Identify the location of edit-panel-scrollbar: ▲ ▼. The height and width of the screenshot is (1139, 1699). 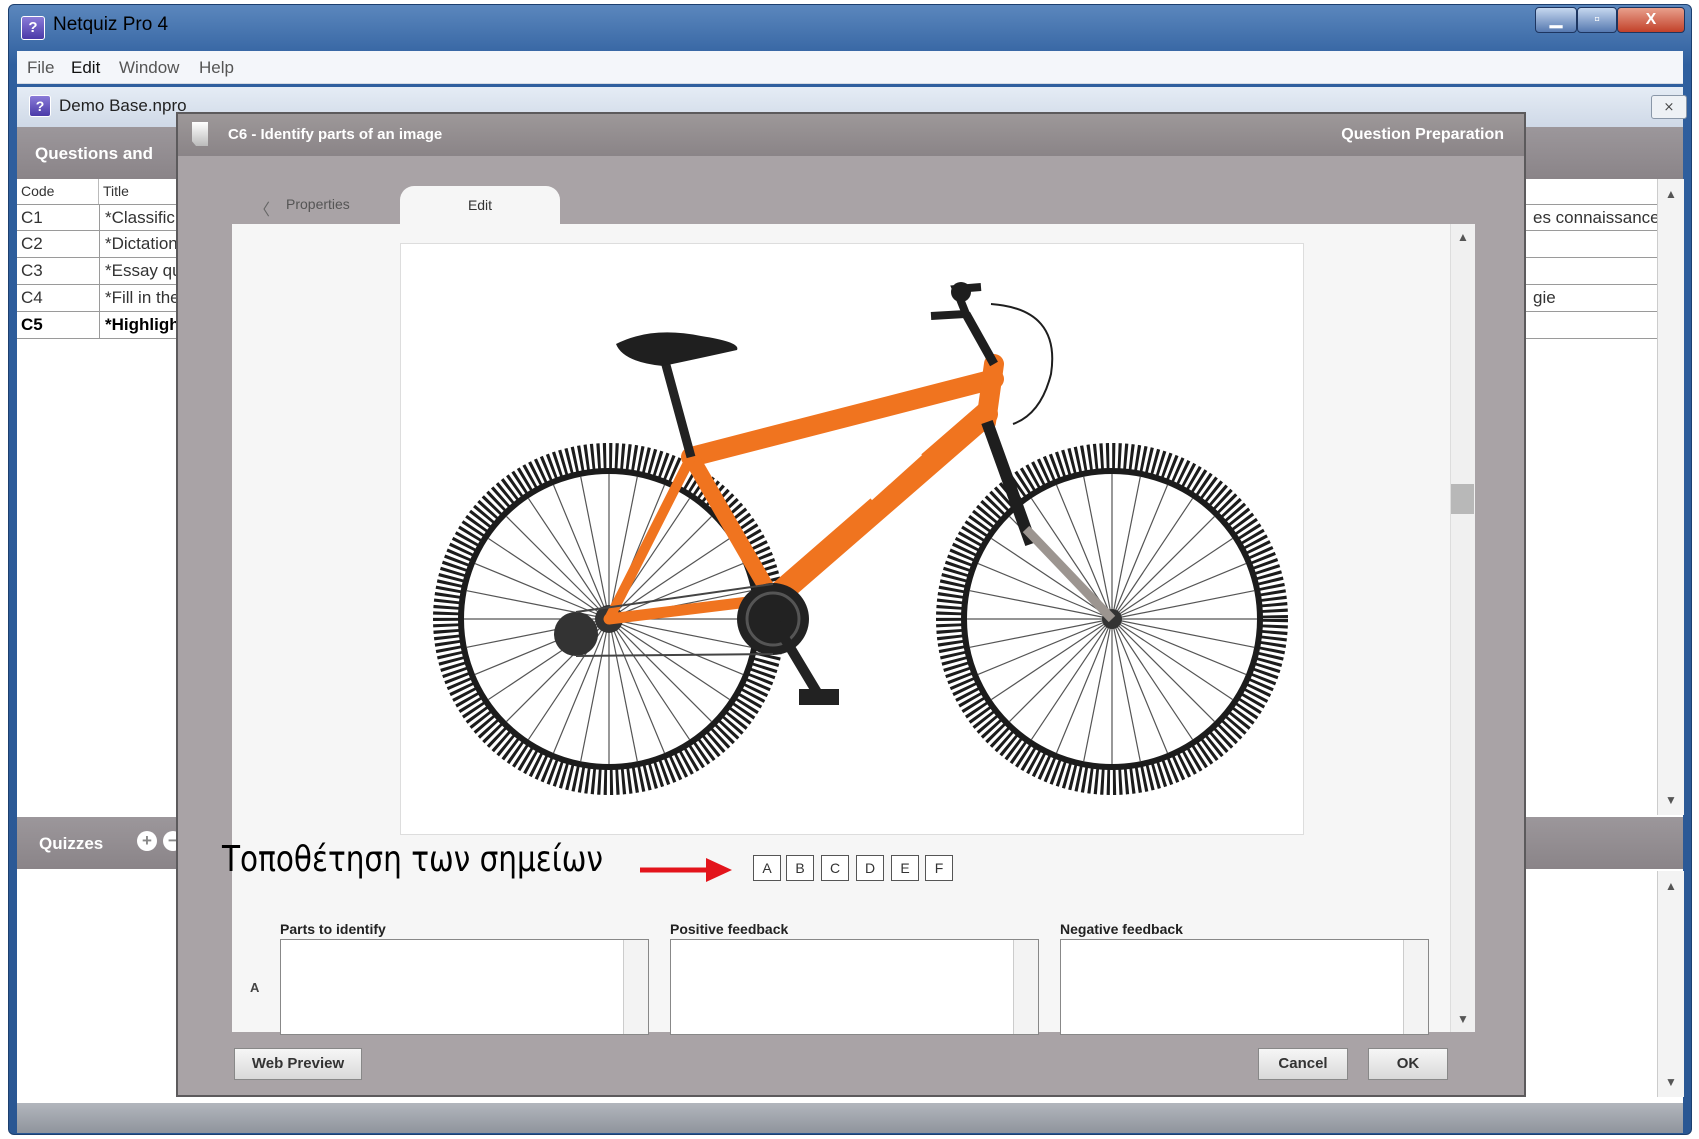
(1462, 628).